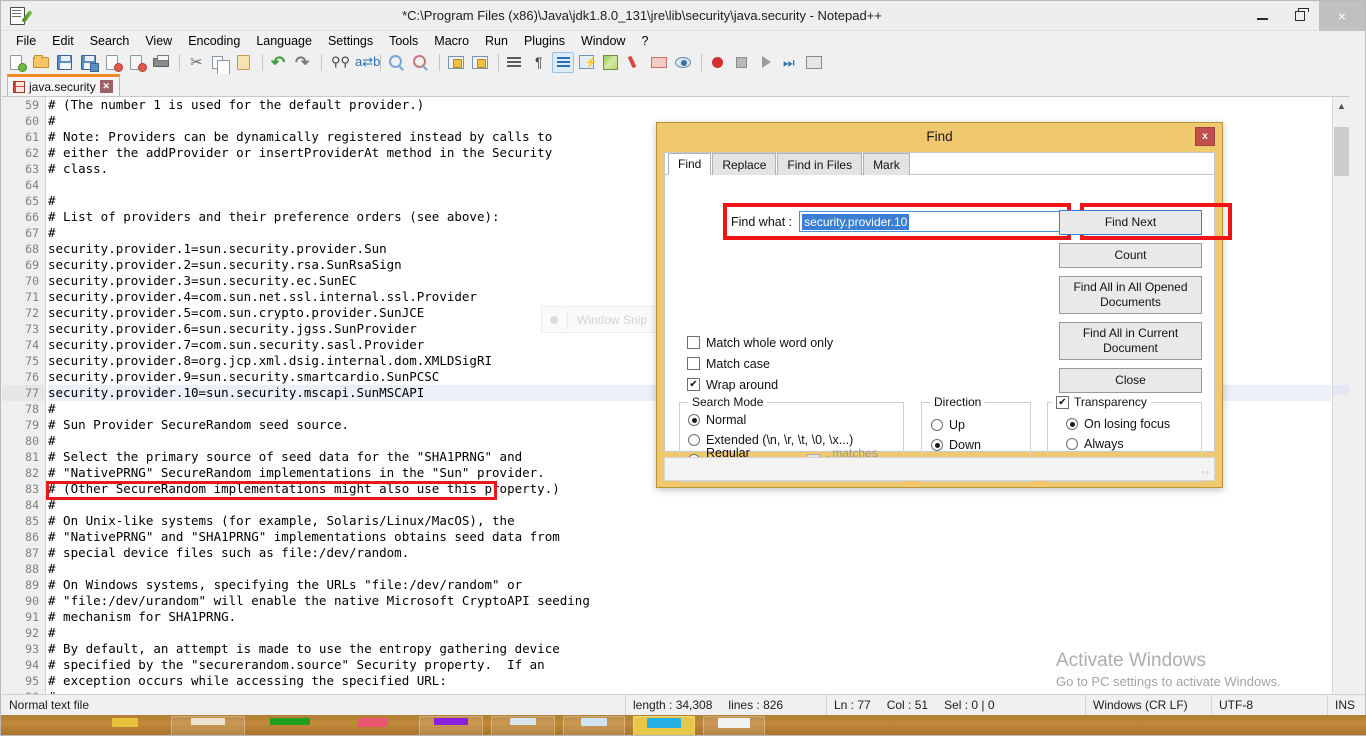 The width and height of the screenshot is (1366, 736). What do you see at coordinates (220, 63) in the screenshot?
I see `copy-icon` at bounding box center [220, 63].